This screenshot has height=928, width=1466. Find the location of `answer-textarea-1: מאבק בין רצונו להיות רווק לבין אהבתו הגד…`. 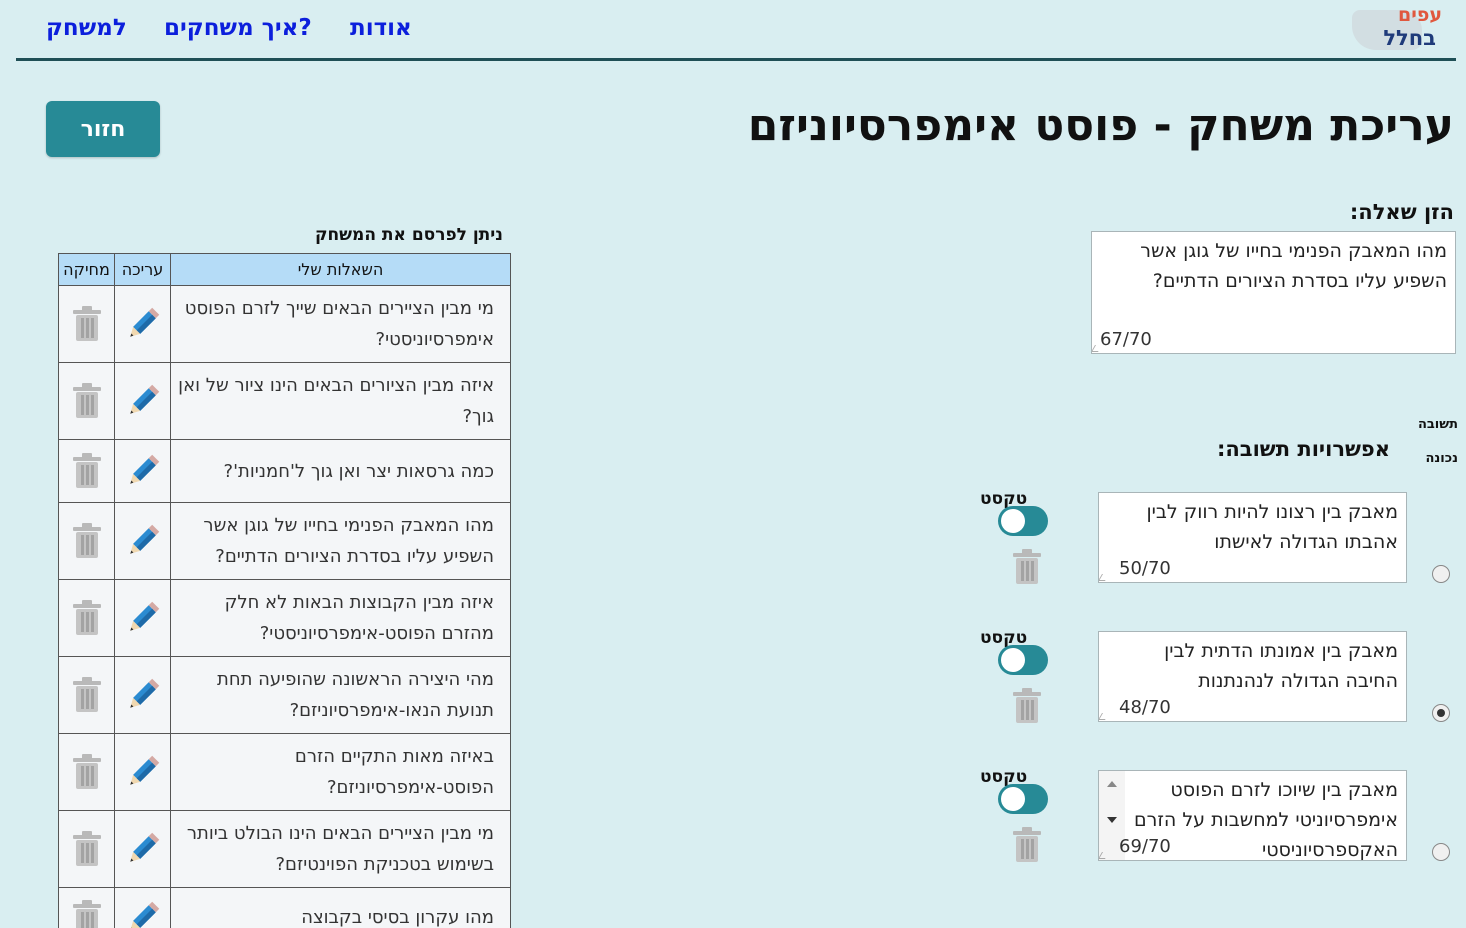

answer-textarea-1: מאבק בין רצונו להיות רווק לבין אהבתו הגד… is located at coordinates (1252, 537).